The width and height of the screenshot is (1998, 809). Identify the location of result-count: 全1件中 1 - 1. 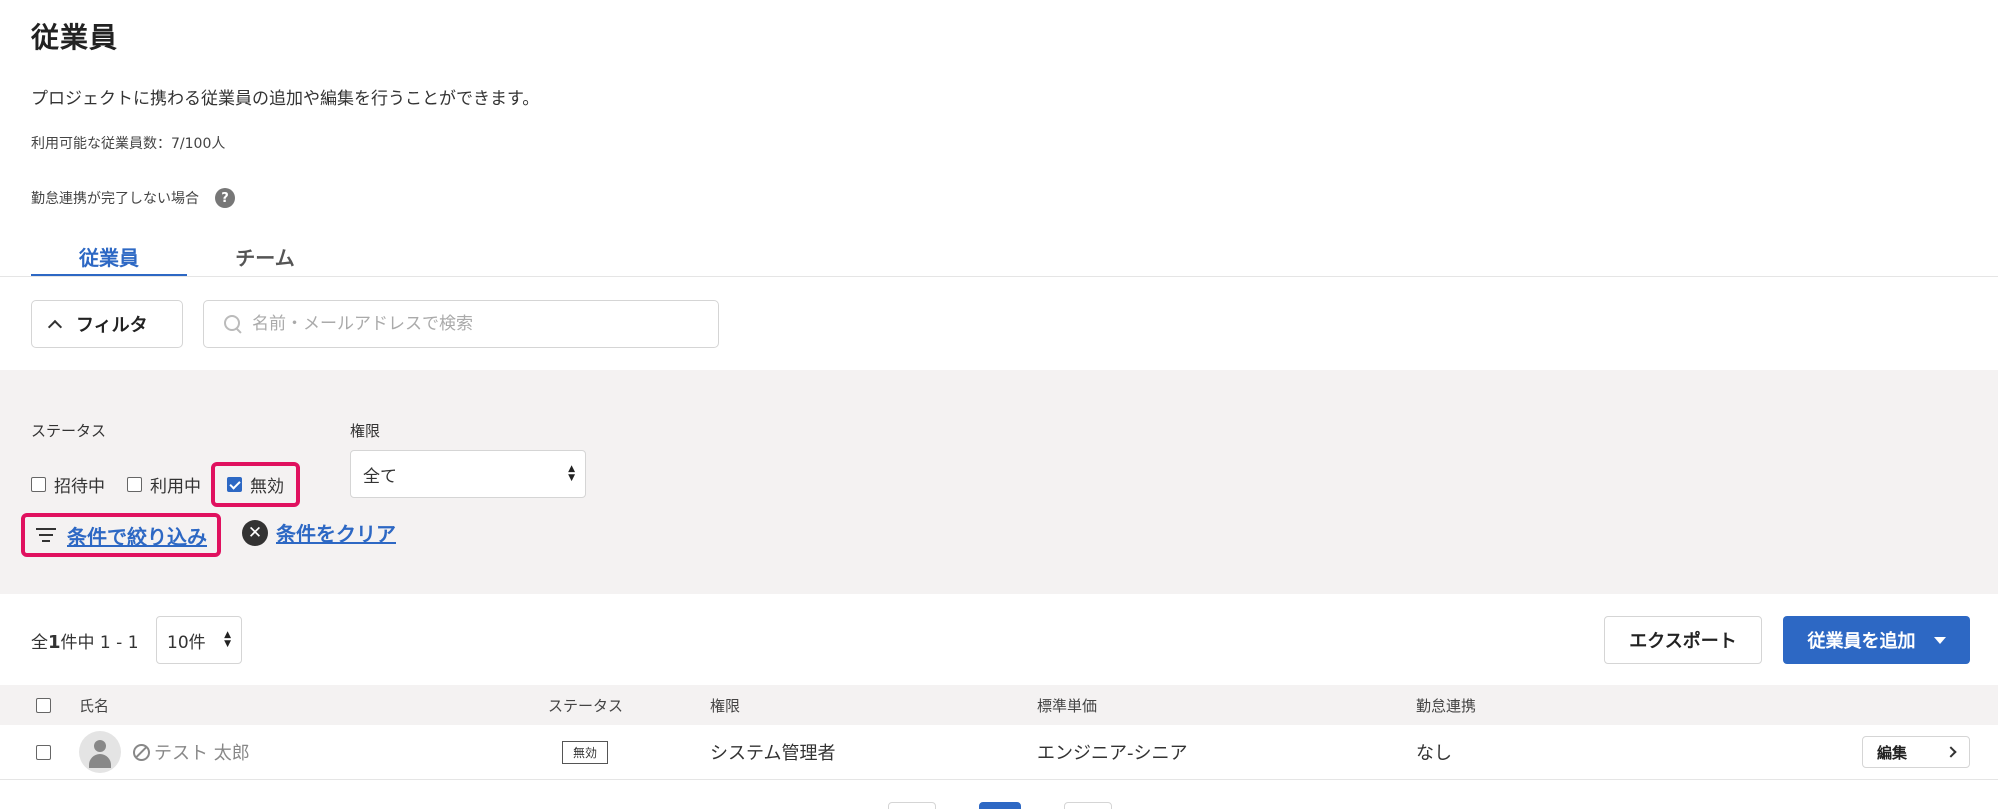
(85, 640).